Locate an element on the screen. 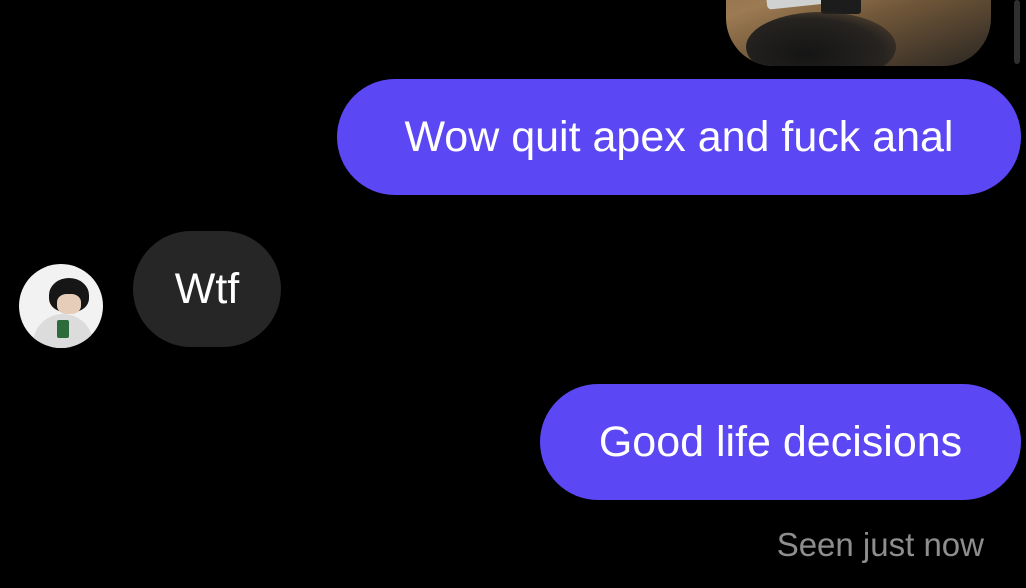  outgoing-message-bubble: Wow quit apex and fuck anal is located at coordinates (679, 137).